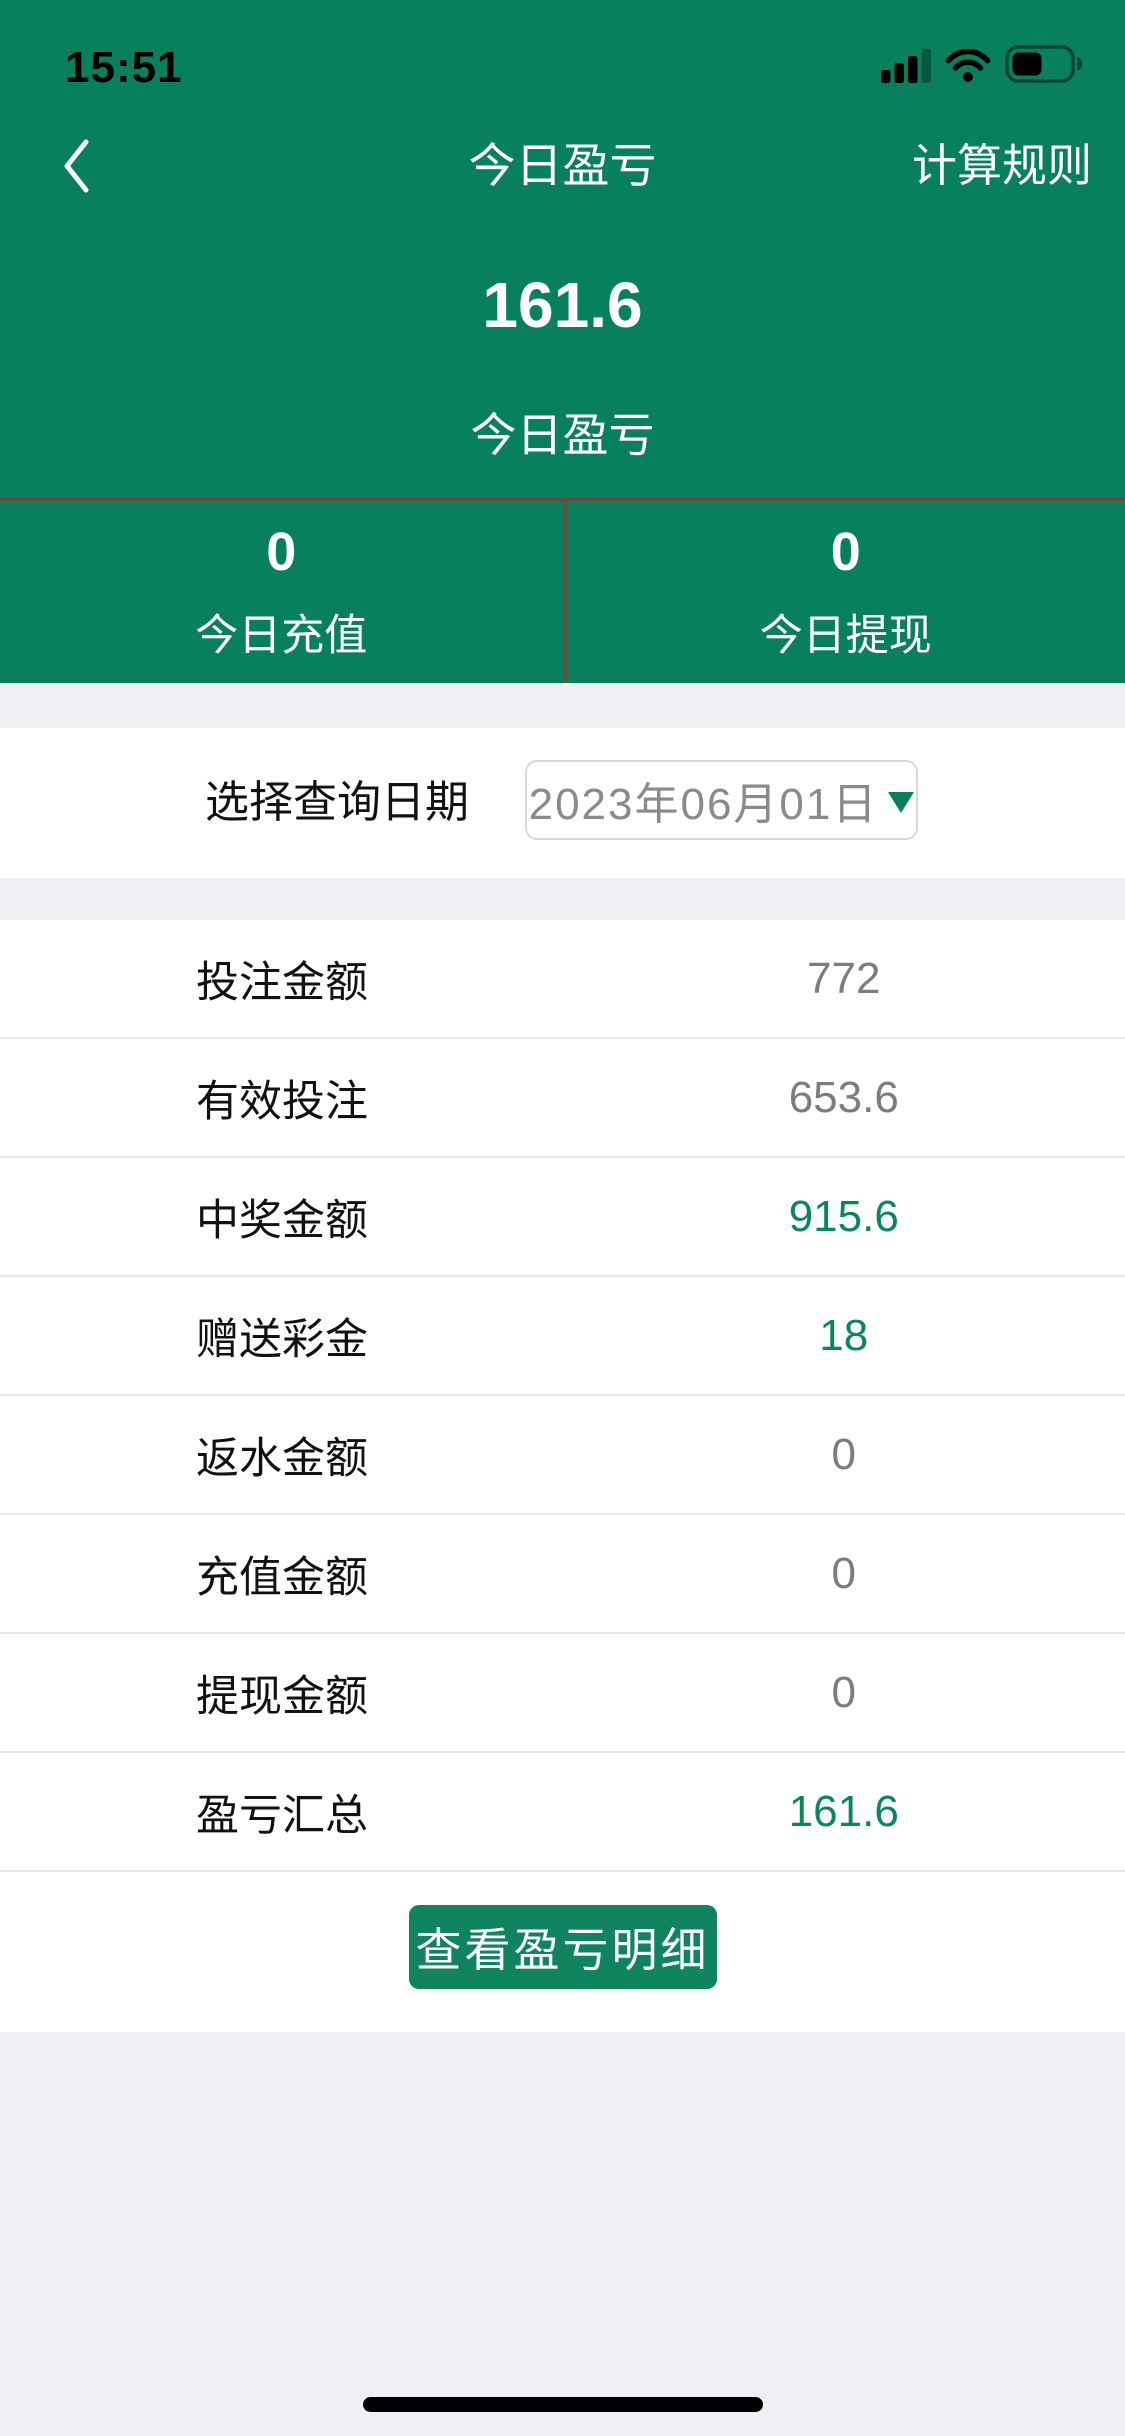  I want to click on row-label: 有效投注, so click(282, 1101).